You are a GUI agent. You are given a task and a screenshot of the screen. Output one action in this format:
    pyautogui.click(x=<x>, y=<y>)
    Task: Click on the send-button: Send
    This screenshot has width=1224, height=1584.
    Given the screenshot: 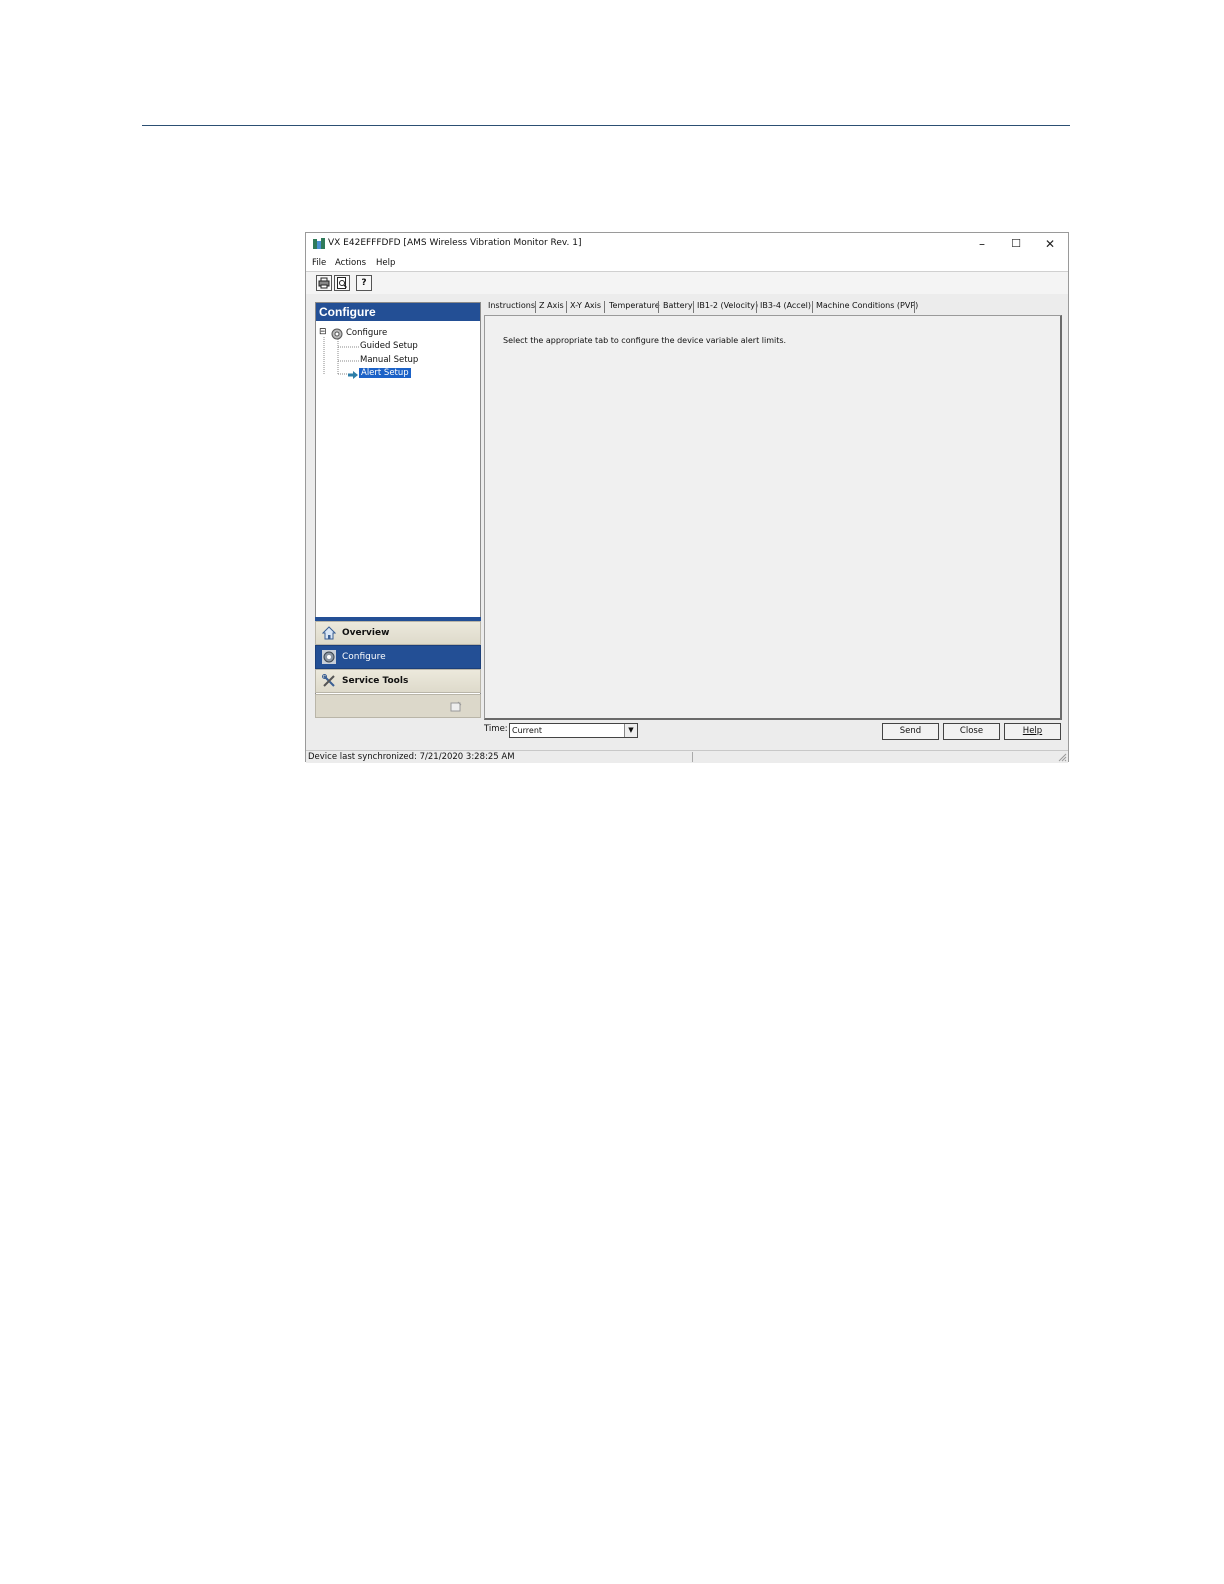 What is the action you would take?
    pyautogui.click(x=910, y=731)
    